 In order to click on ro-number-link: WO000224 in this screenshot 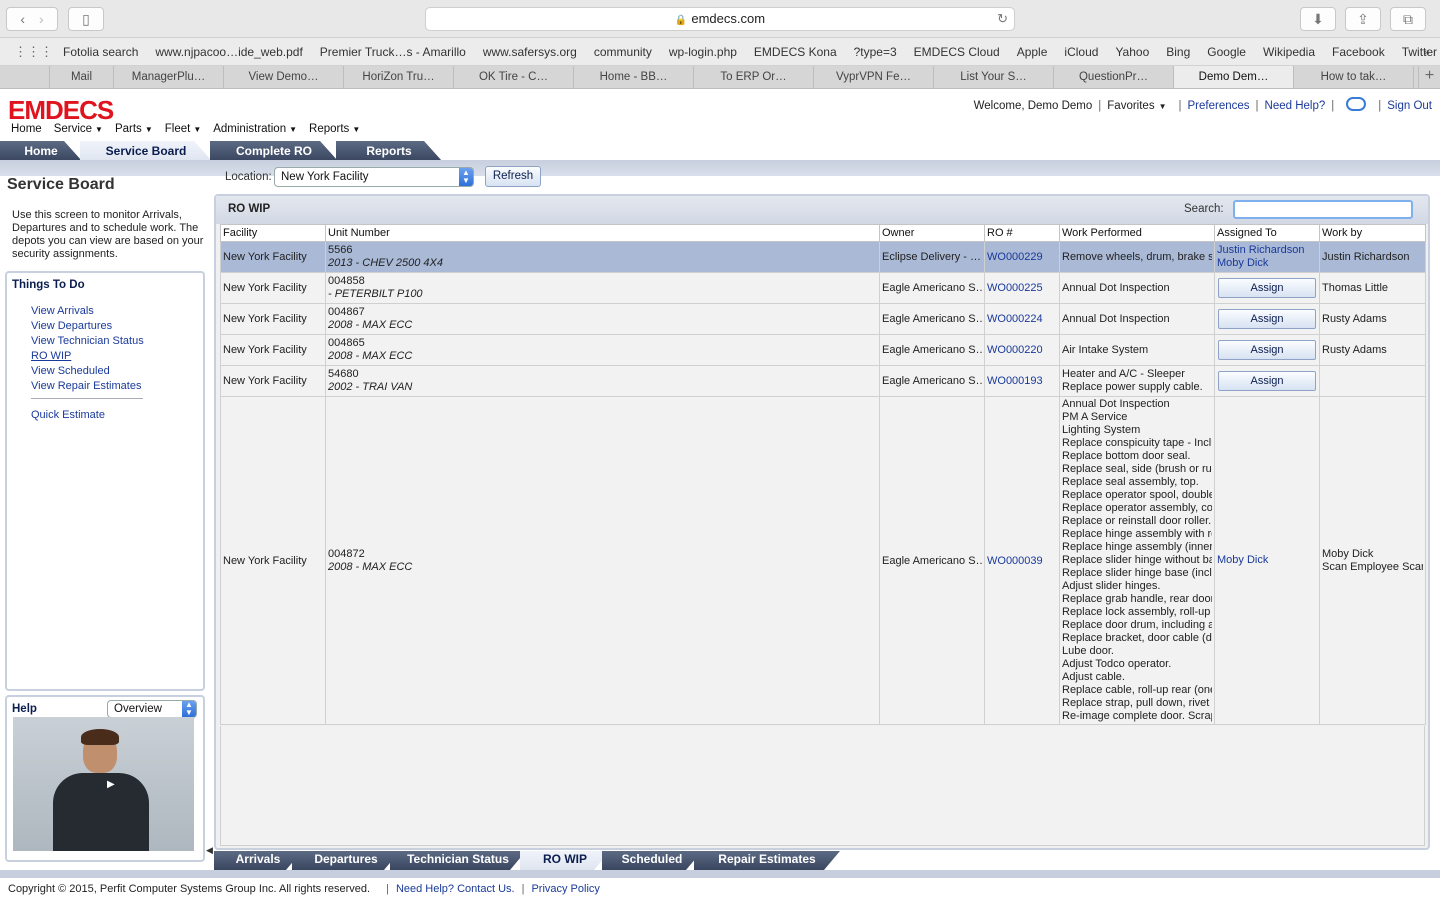, I will do `click(1015, 319)`.